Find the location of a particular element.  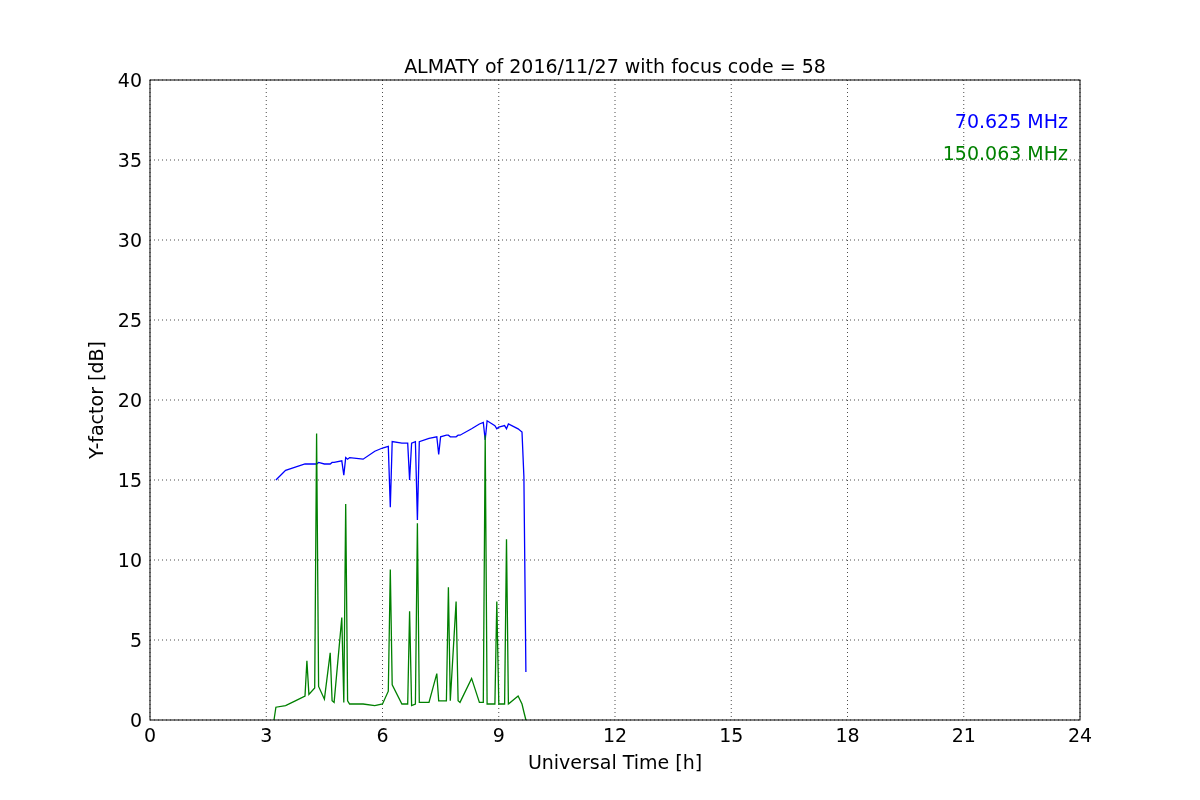

x-tick-label: 0 is located at coordinates (150, 735).